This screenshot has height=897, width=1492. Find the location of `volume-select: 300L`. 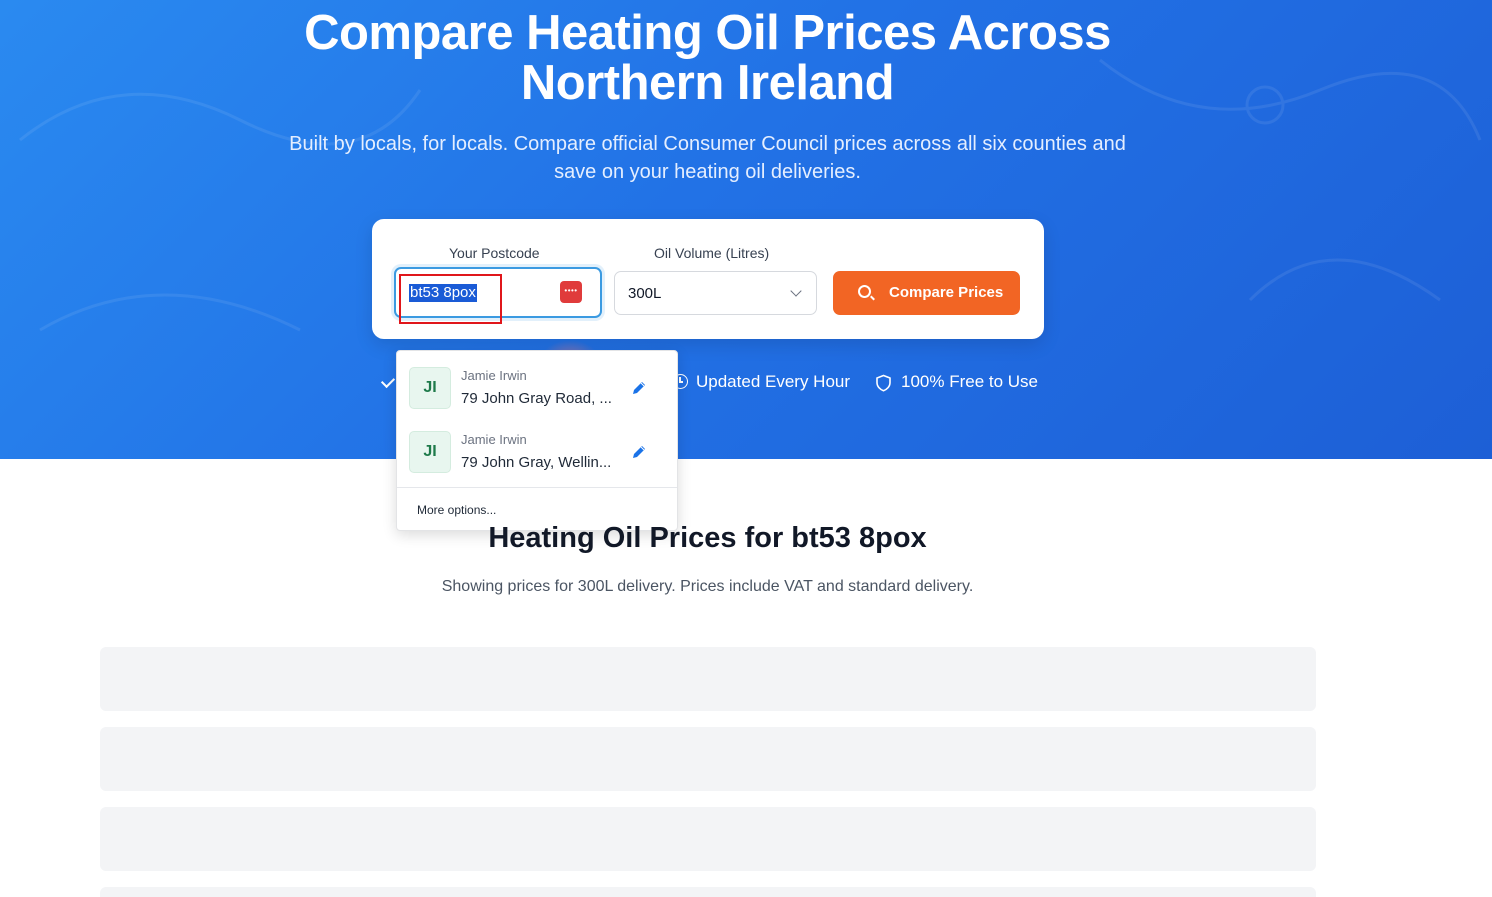

volume-select: 300L is located at coordinates (715, 293).